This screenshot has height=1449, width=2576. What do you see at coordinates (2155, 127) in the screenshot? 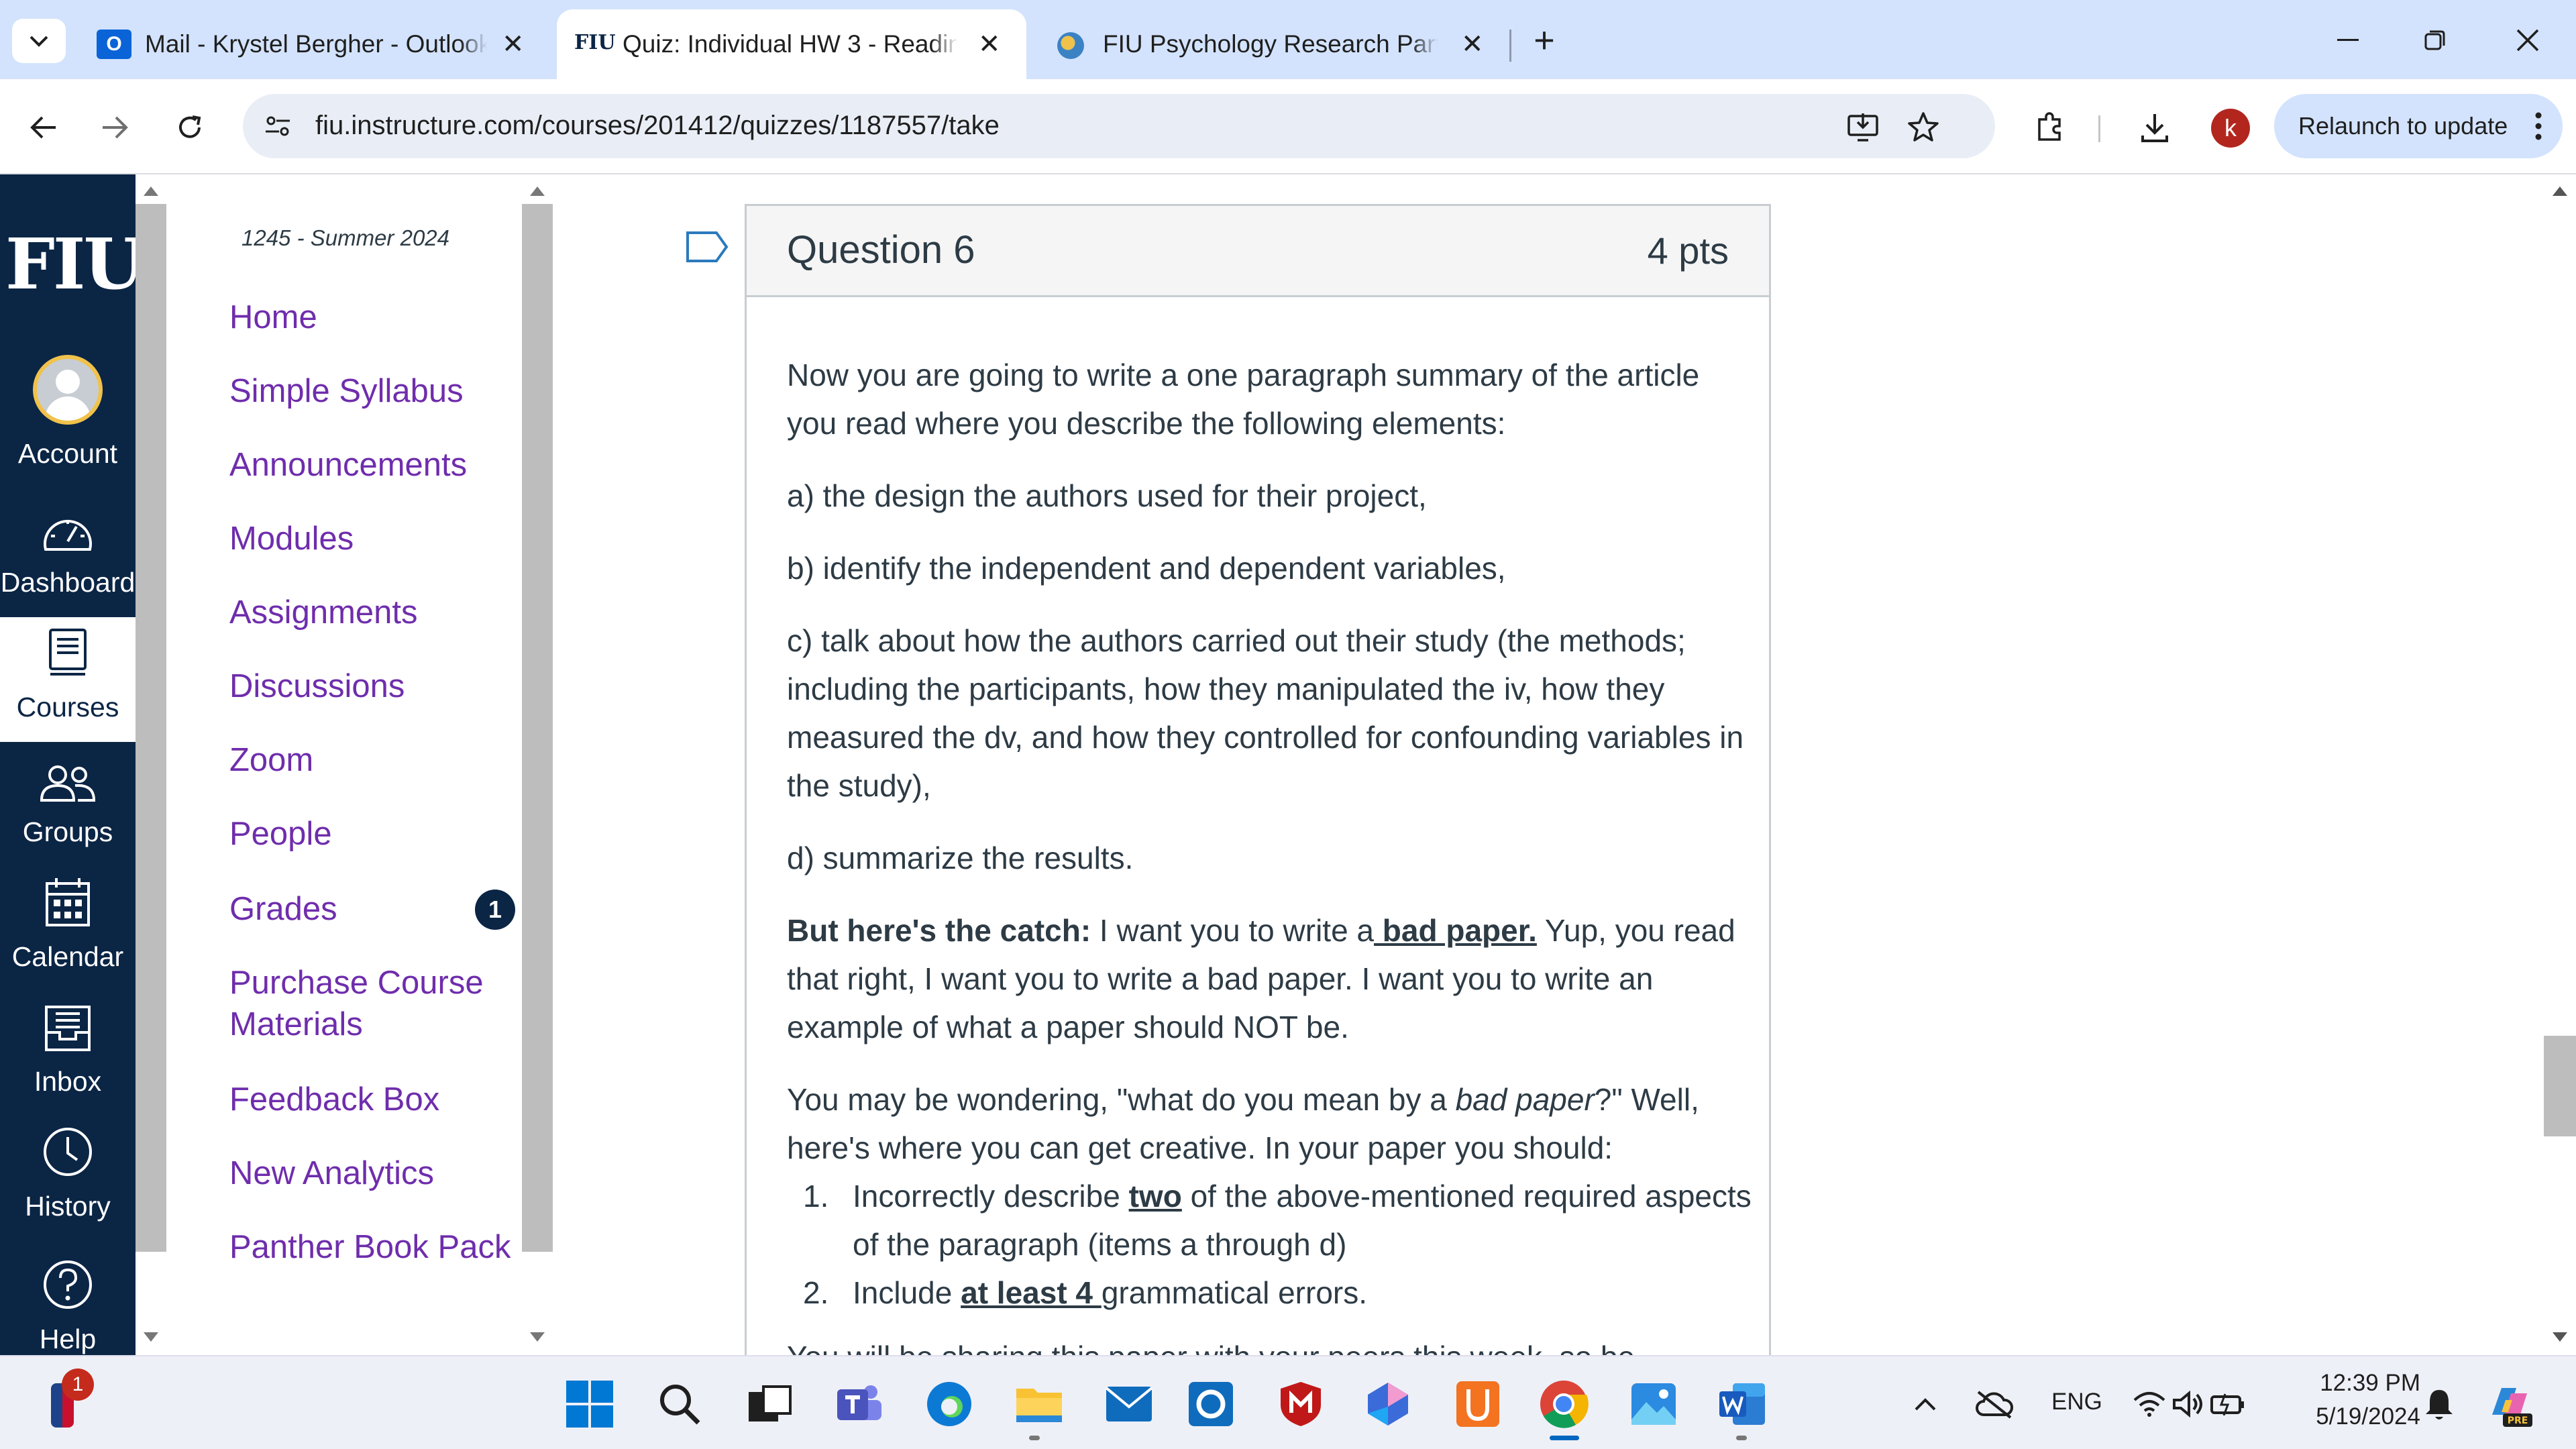
I see `downloads-icon` at bounding box center [2155, 127].